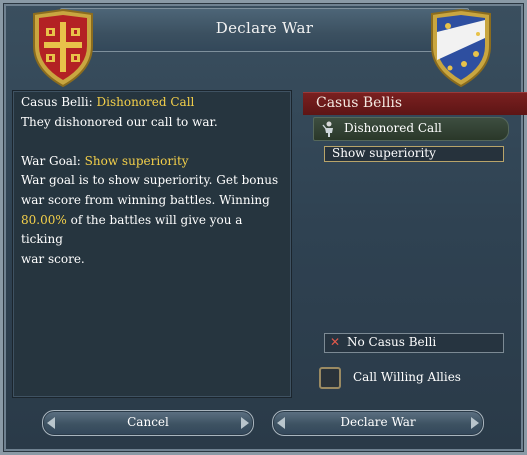  What do you see at coordinates (119, 121) in the screenshot?
I see `casus-belli-description: They dishonored our call to war.` at bounding box center [119, 121].